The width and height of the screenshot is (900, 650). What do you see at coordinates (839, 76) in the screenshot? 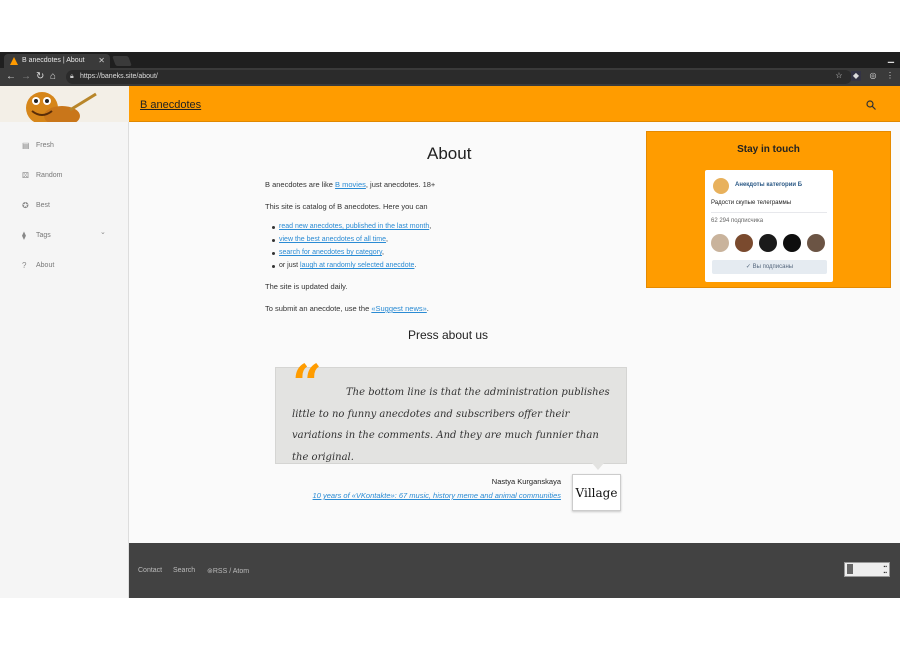
I see `bookmark-star-icon: ☆` at bounding box center [839, 76].